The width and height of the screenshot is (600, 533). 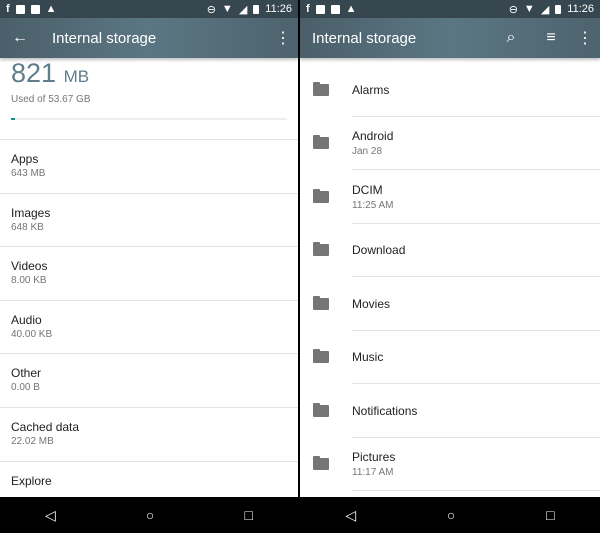 What do you see at coordinates (450, 144) in the screenshot?
I see `folder-item: Android Jan 28` at bounding box center [450, 144].